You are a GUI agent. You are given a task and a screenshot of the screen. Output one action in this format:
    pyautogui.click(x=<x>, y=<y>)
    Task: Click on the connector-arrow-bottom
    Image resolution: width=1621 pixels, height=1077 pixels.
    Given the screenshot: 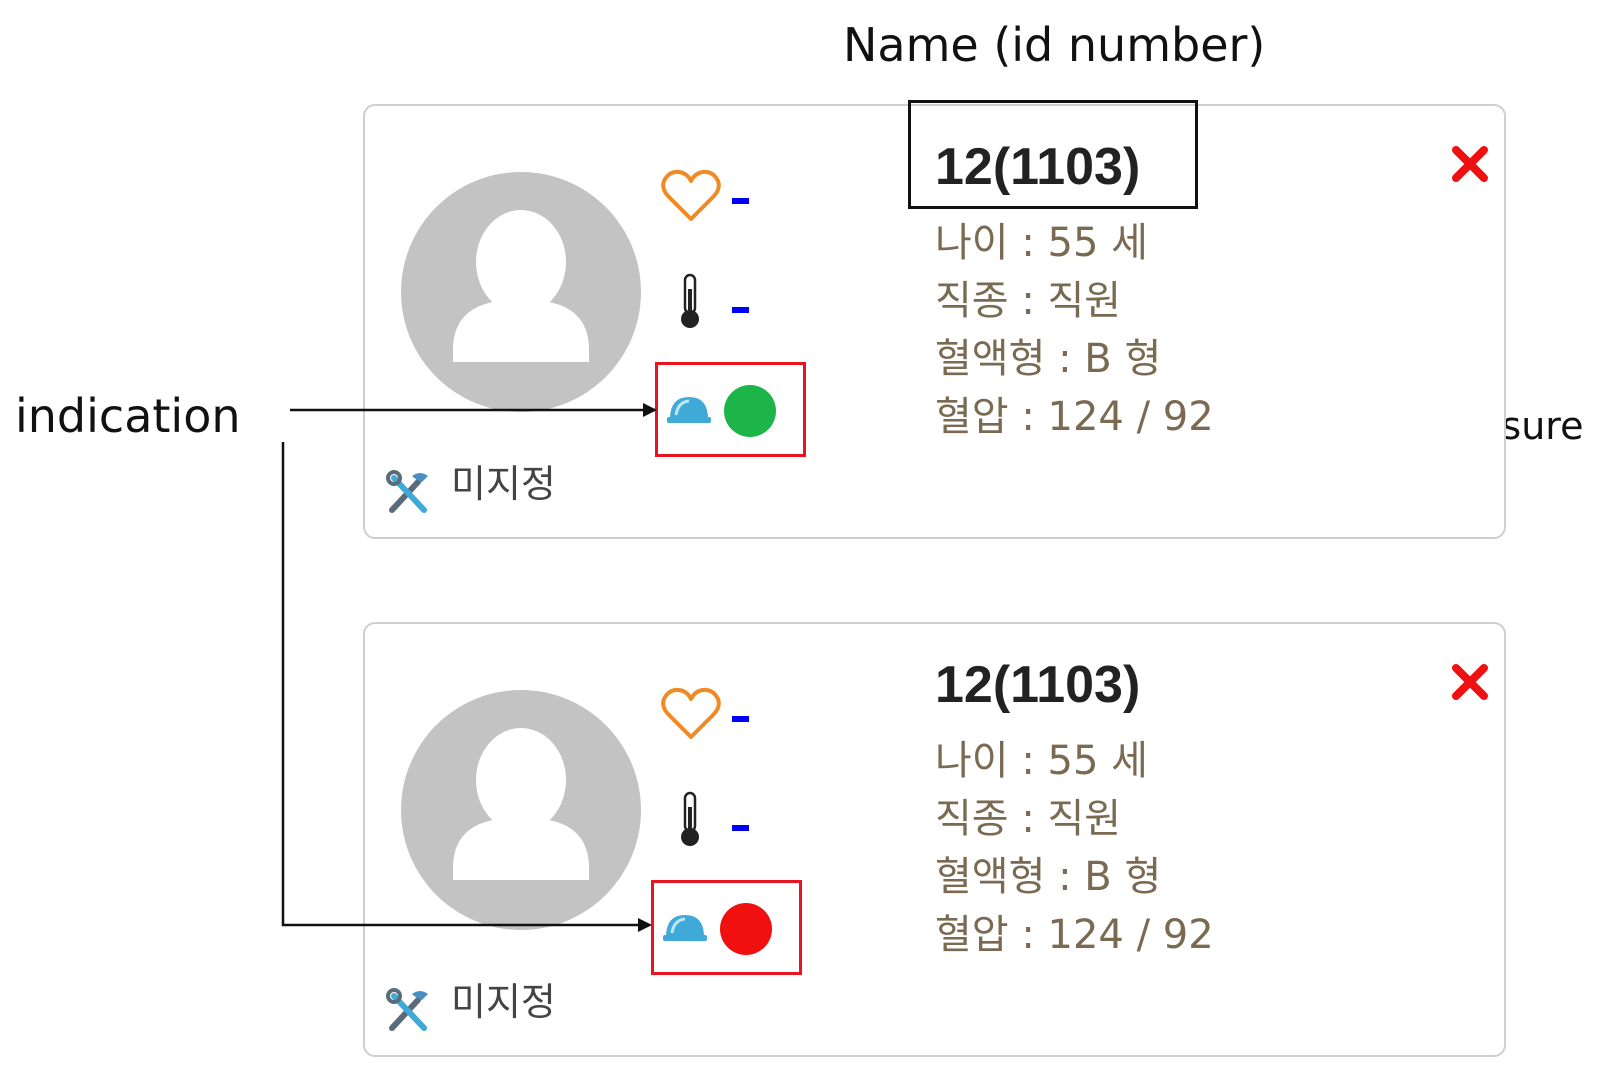 What is the action you would take?
    pyautogui.click(x=466, y=687)
    